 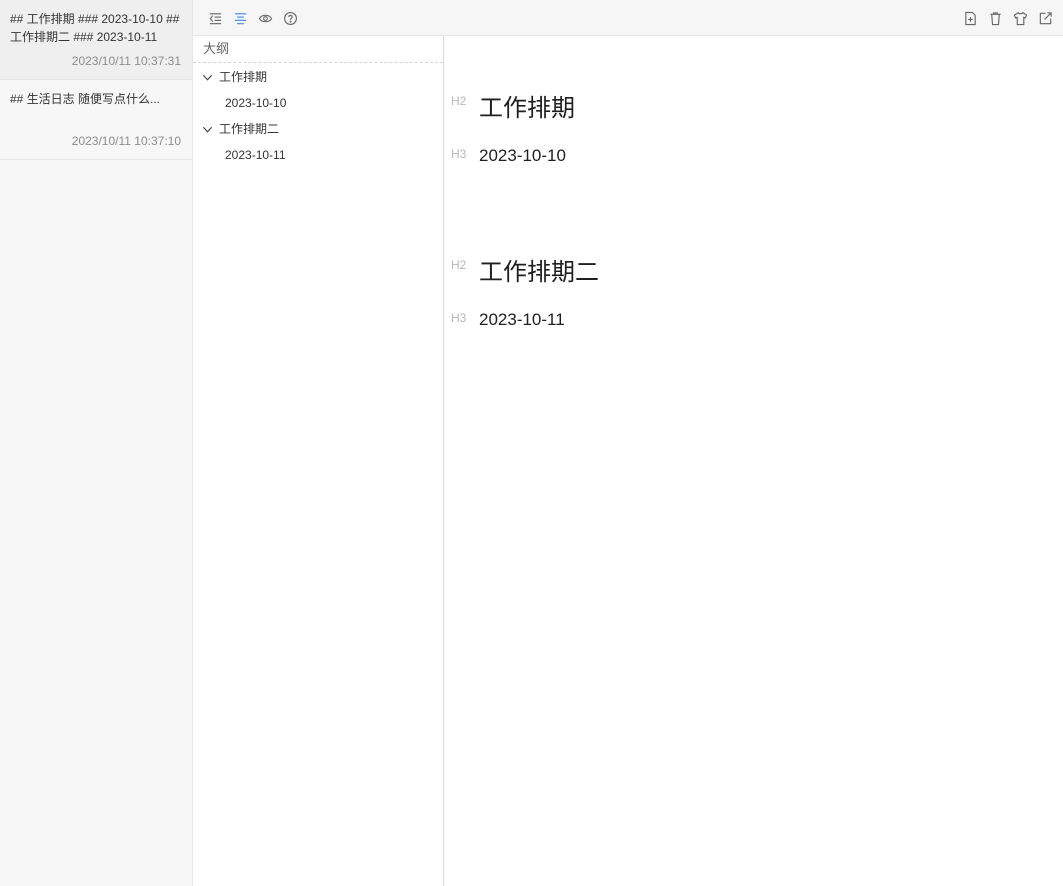 What do you see at coordinates (255, 155) in the screenshot?
I see `outline-item-label: 2023-10-11` at bounding box center [255, 155].